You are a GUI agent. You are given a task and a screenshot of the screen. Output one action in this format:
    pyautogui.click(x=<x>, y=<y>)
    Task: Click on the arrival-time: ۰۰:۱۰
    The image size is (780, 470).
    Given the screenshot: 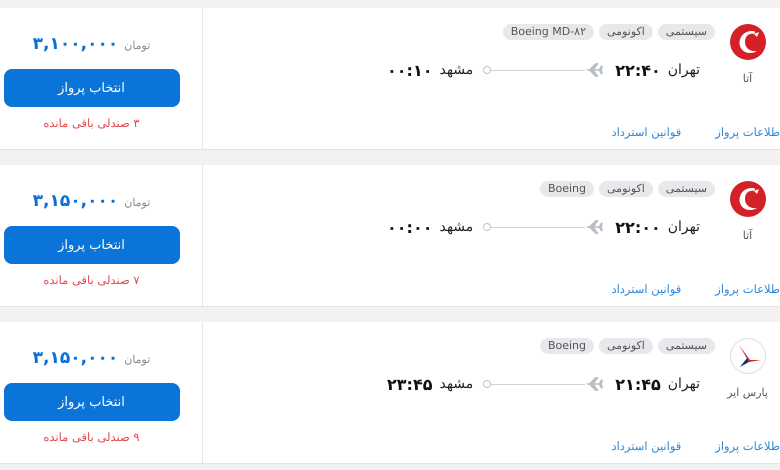 What is the action you would take?
    pyautogui.click(x=409, y=70)
    